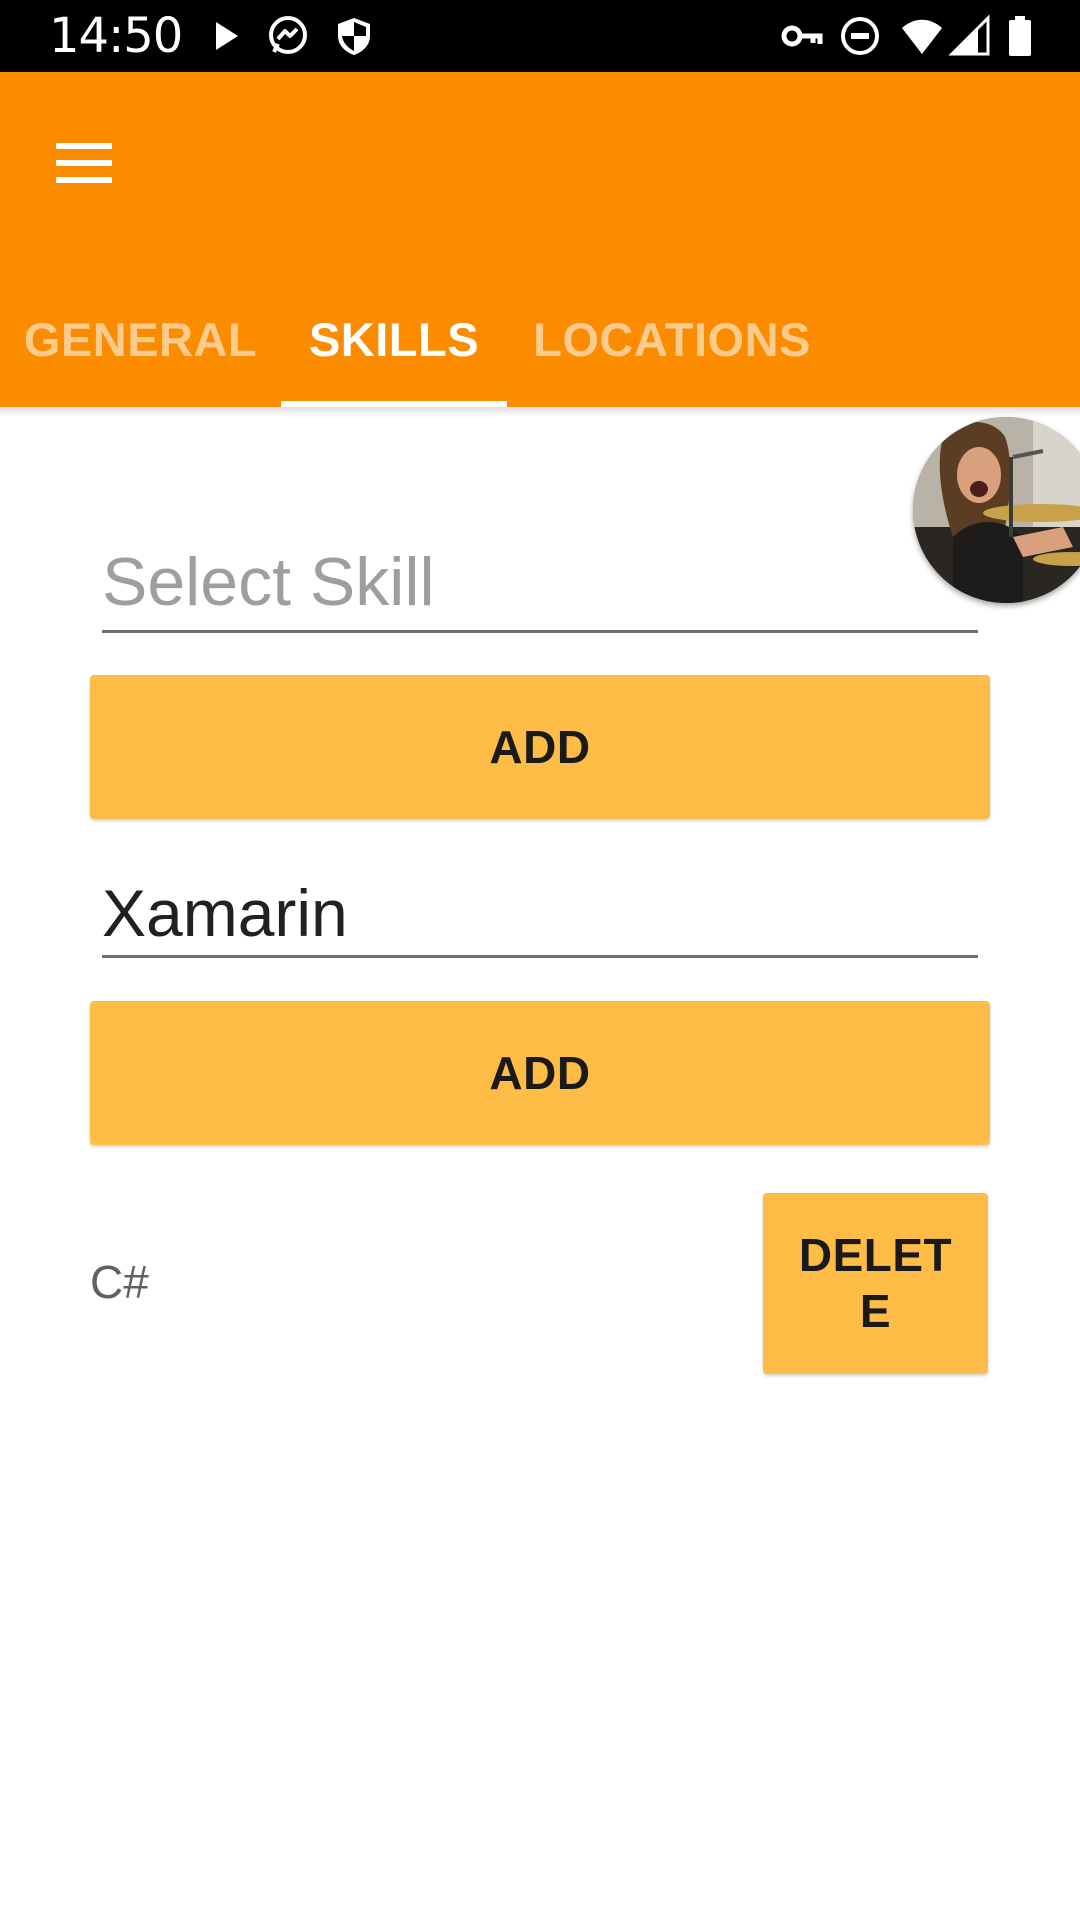 Image resolution: width=1080 pixels, height=1920 pixels. I want to click on play-icon, so click(226, 36).